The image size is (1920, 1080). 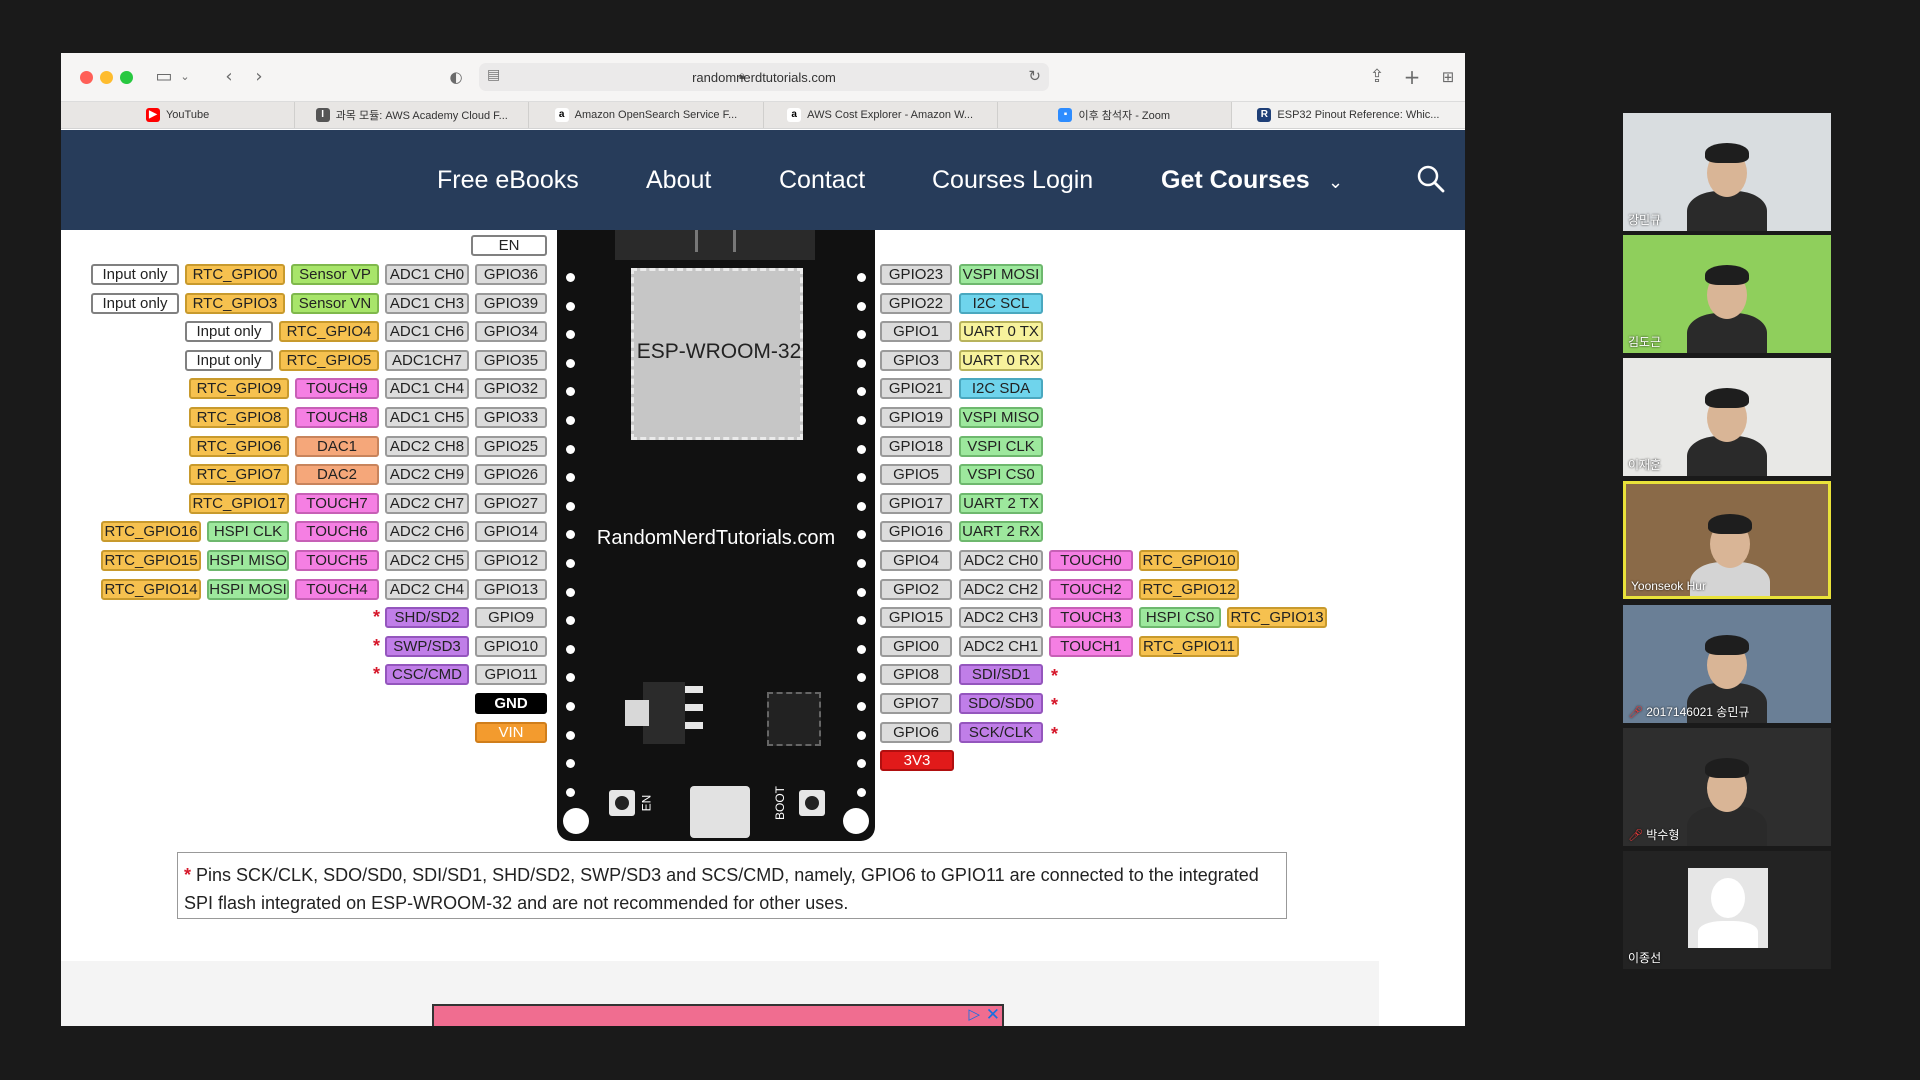 What do you see at coordinates (86, 77) in the screenshot?
I see `window-close-button` at bounding box center [86, 77].